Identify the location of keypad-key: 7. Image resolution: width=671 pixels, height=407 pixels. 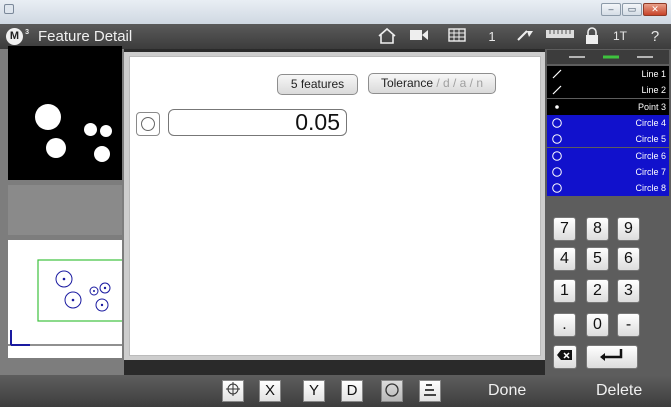
(564, 229).